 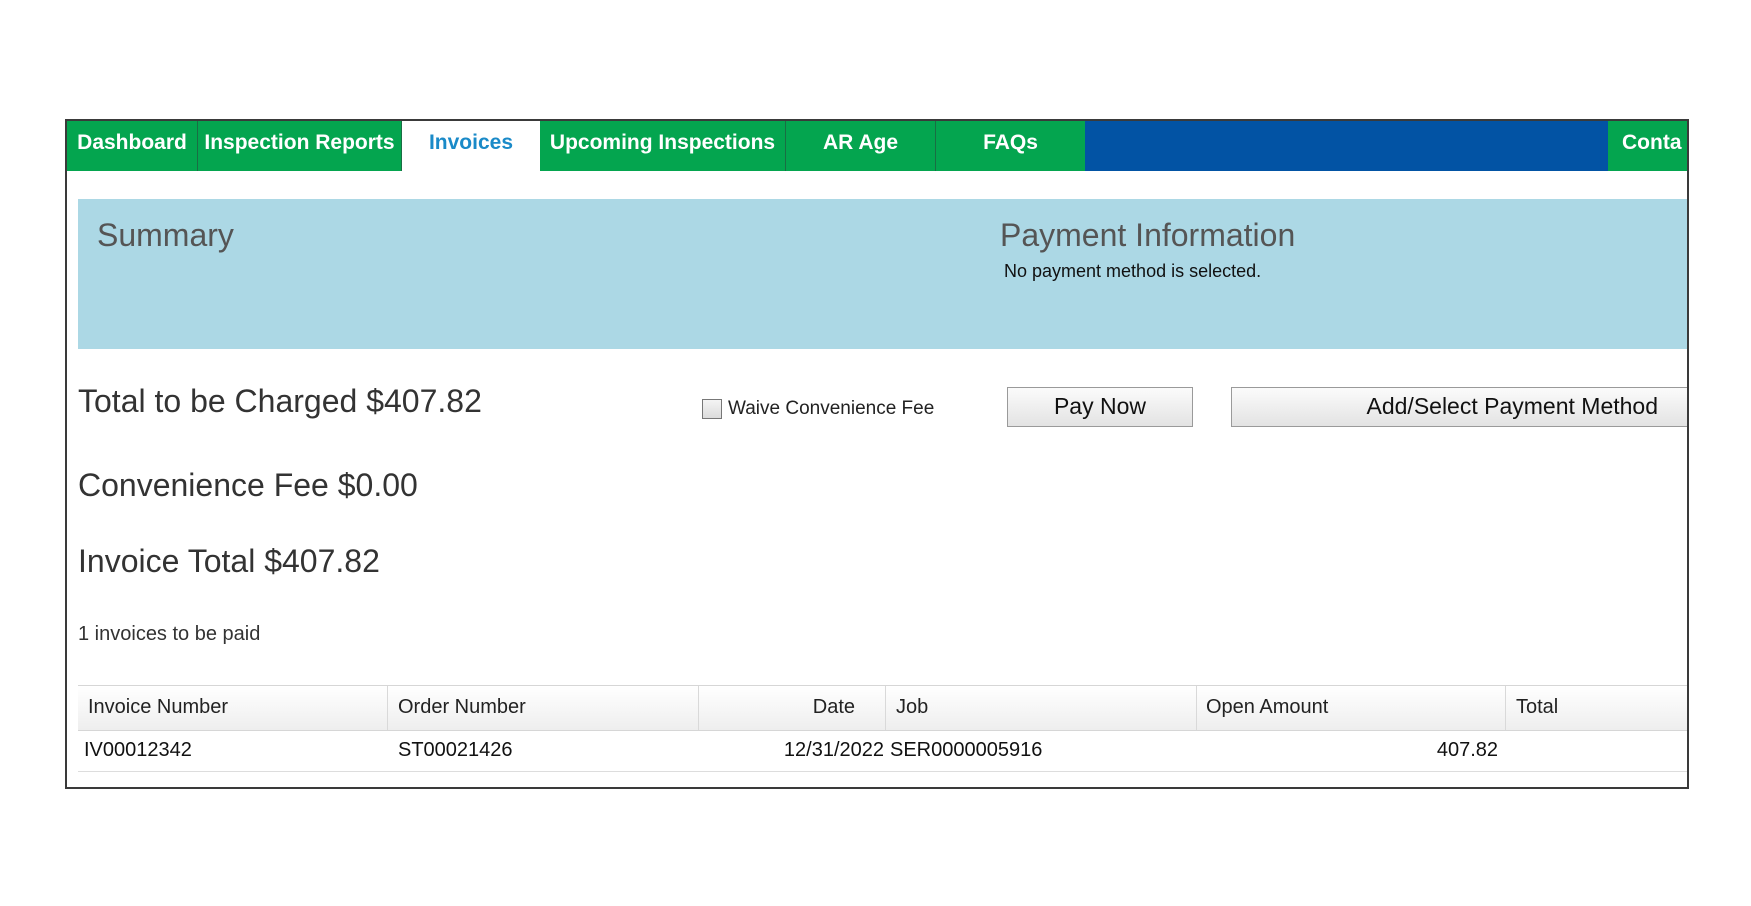 What do you see at coordinates (861, 146) in the screenshot?
I see `tab-ar-age: AR Age` at bounding box center [861, 146].